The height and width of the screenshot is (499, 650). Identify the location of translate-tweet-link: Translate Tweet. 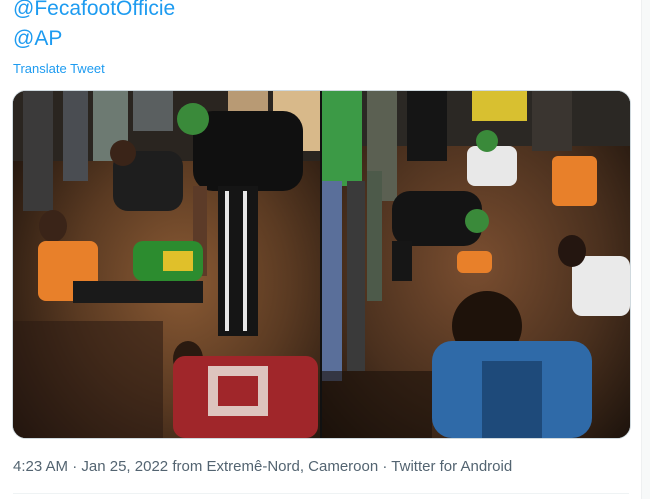
(59, 68).